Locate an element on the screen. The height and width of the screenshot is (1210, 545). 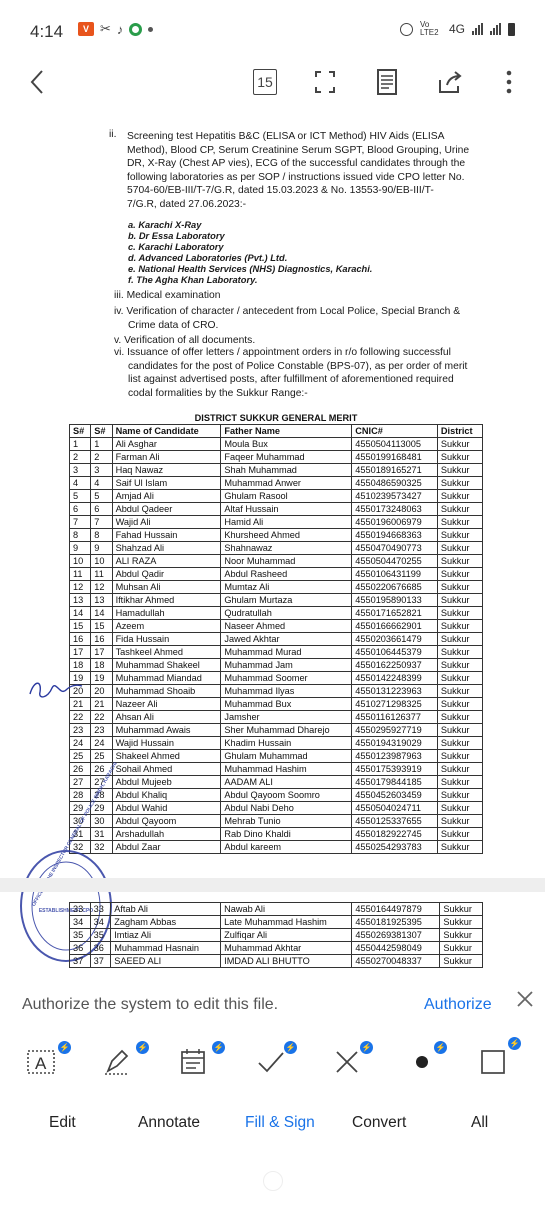
edit-tab: Edit is located at coordinates (62, 1123).